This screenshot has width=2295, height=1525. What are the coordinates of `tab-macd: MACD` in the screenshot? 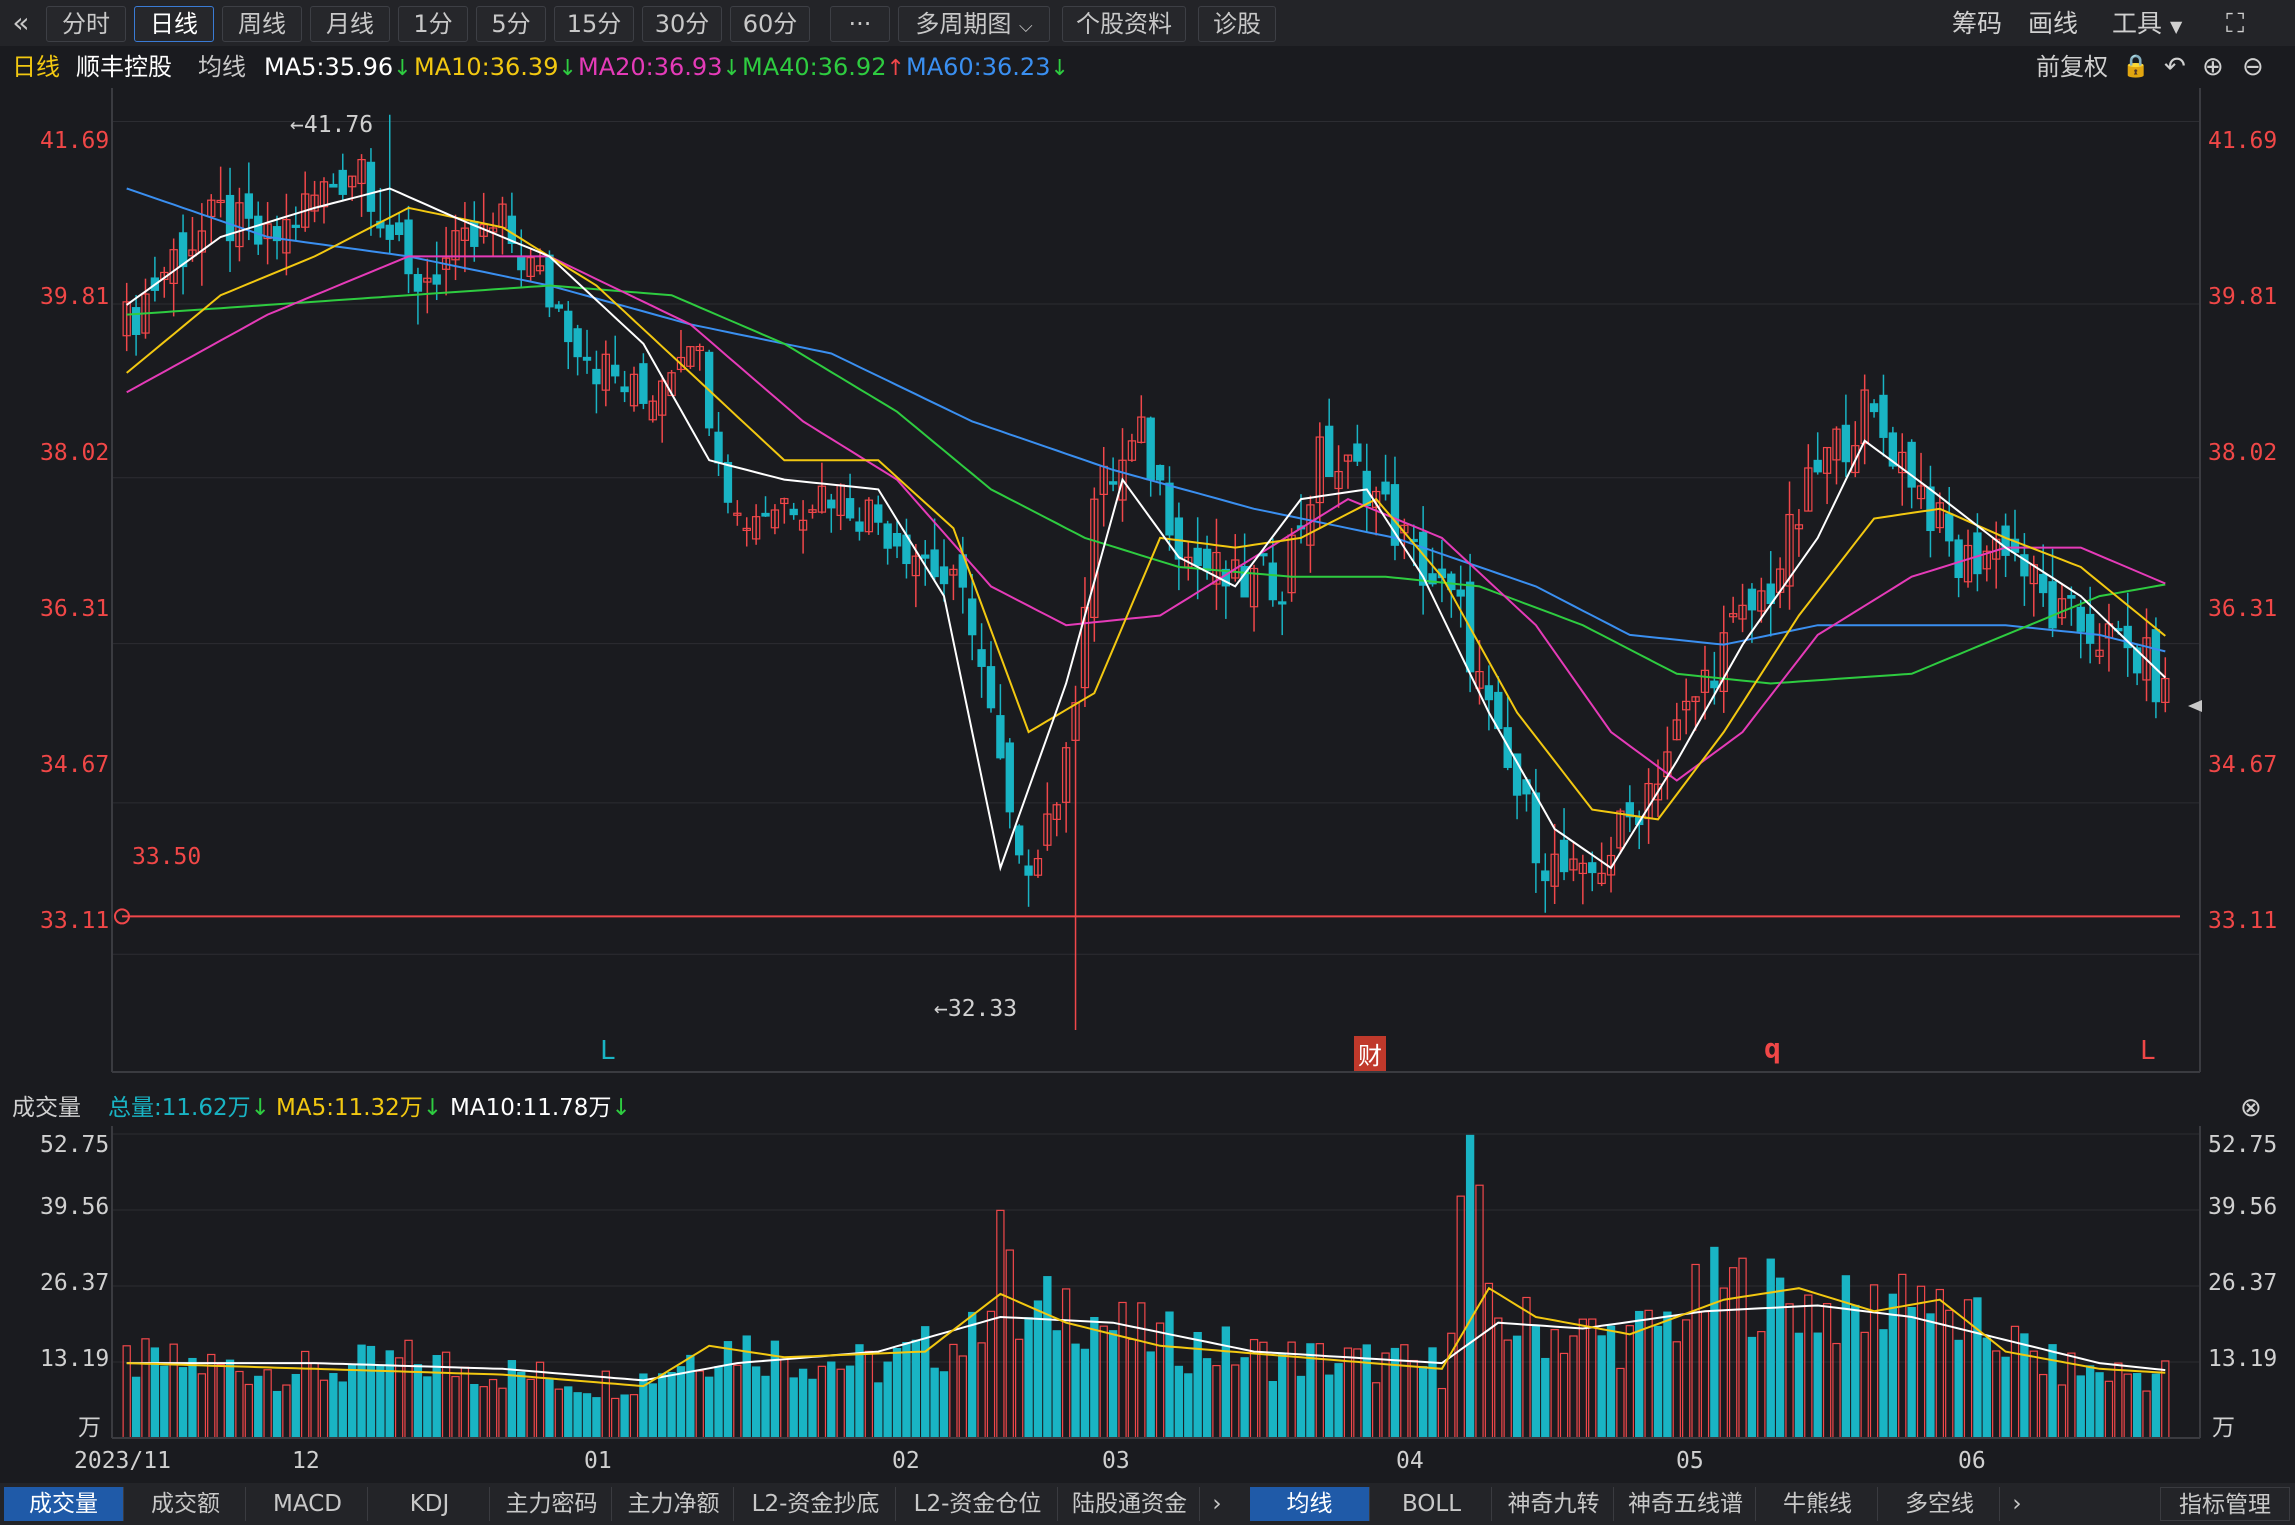 It's located at (308, 1504).